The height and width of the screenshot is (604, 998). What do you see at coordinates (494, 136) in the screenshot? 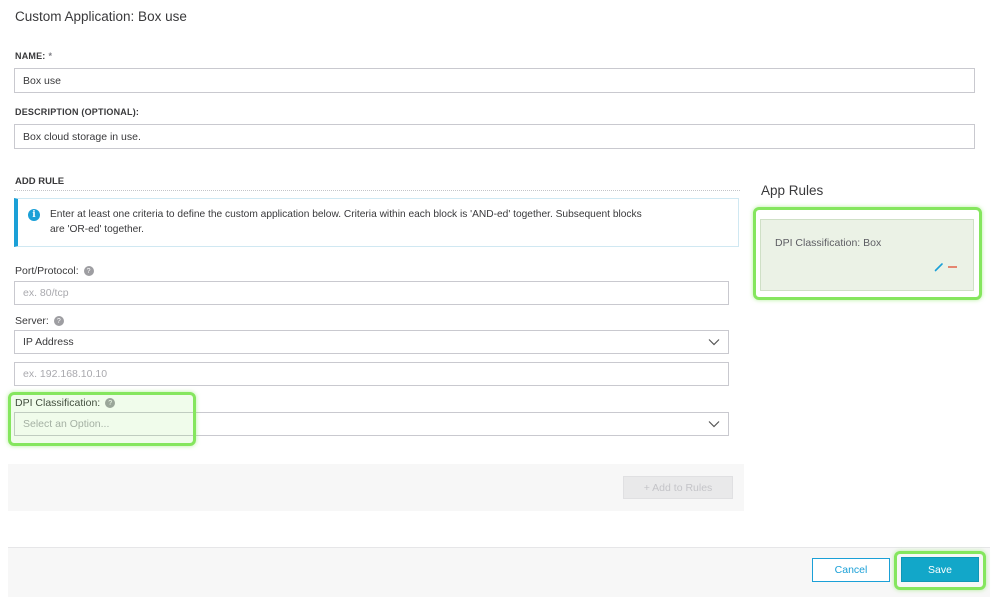
I see `description-input: Box cloud storage in use.` at bounding box center [494, 136].